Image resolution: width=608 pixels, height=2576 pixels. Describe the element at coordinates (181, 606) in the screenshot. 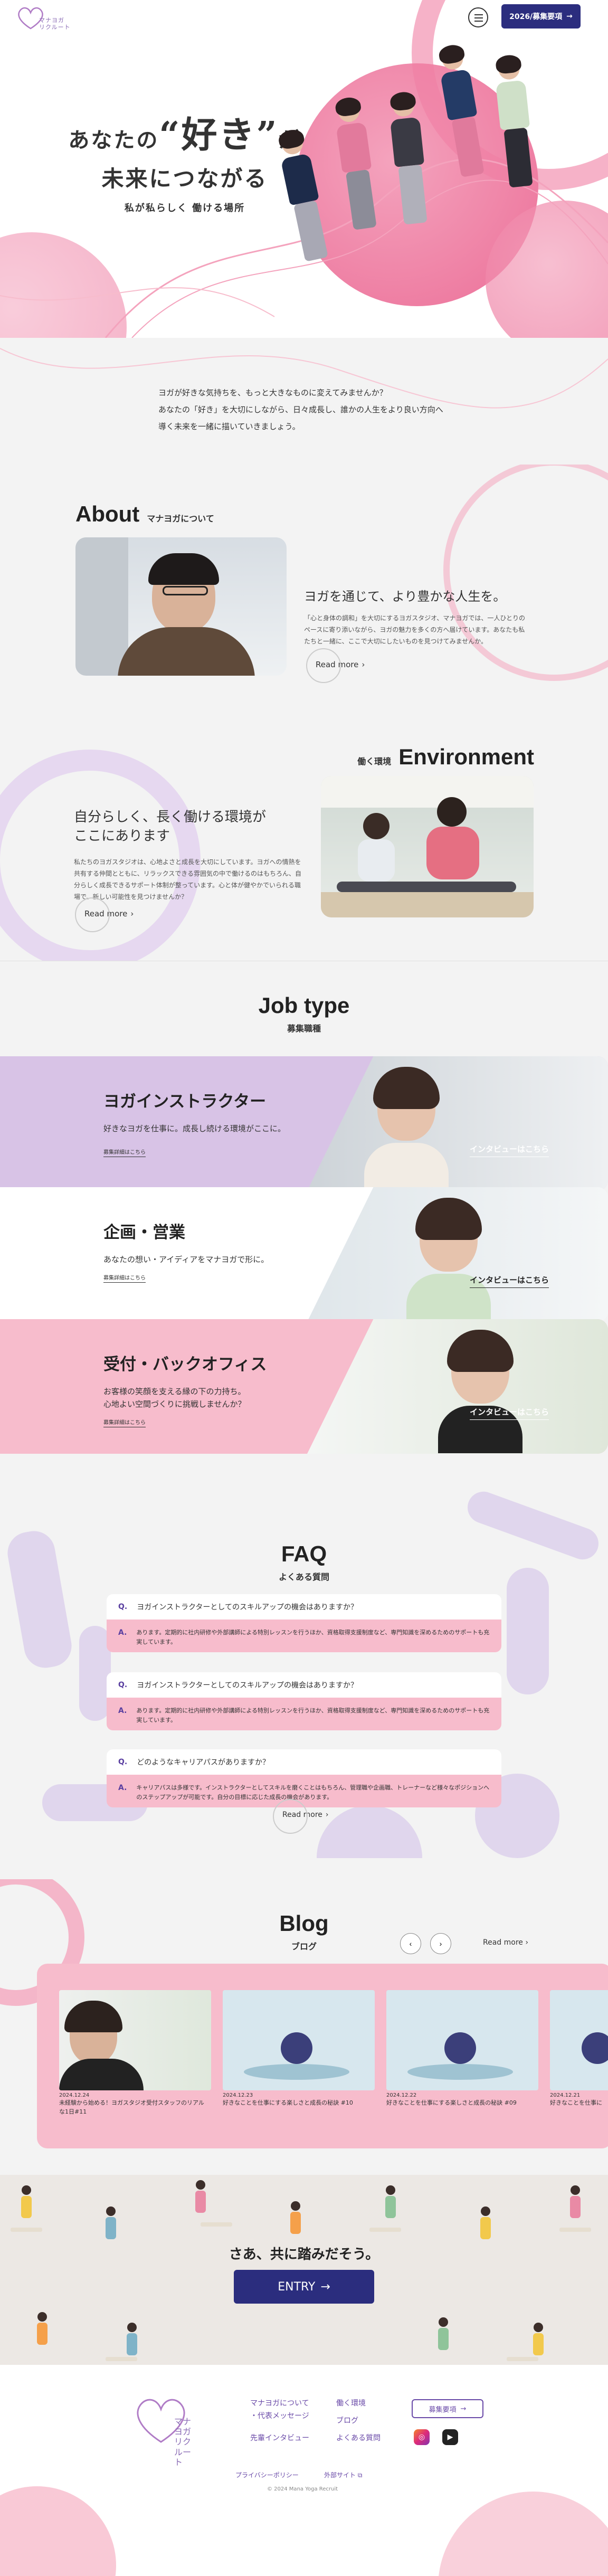

I see `about-photo` at that location.